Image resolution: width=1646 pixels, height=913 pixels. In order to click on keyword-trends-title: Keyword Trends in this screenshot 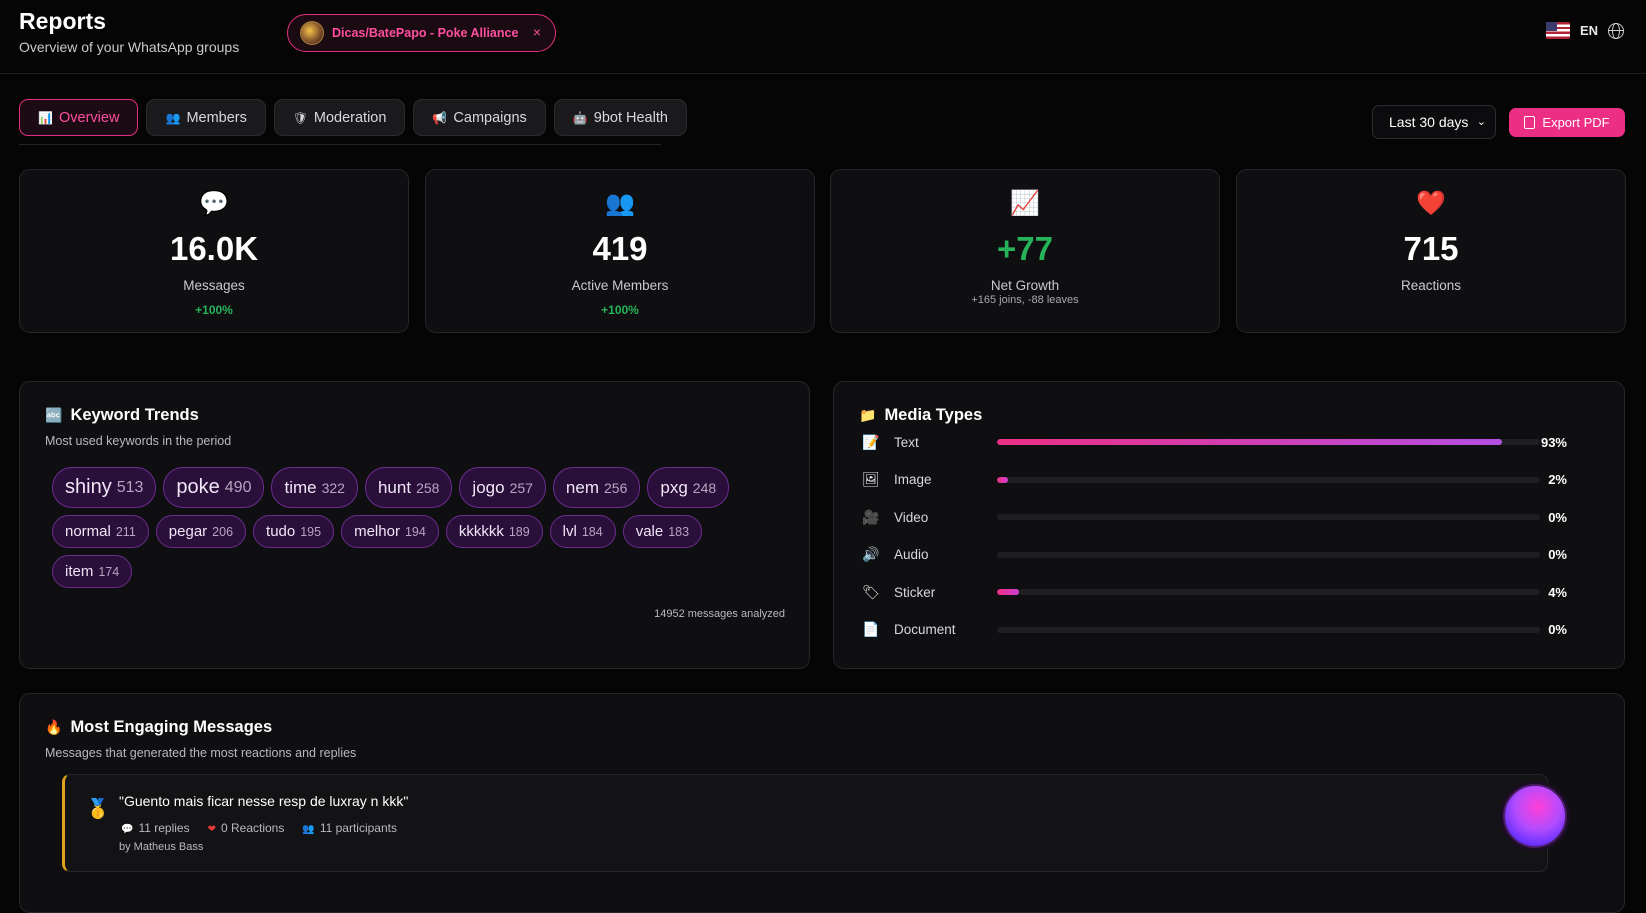, I will do `click(134, 415)`.